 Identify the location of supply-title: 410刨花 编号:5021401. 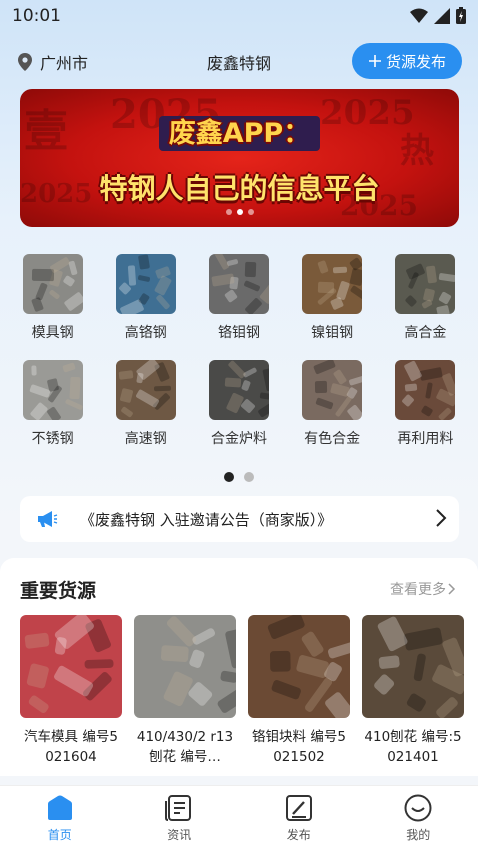
(413, 747).